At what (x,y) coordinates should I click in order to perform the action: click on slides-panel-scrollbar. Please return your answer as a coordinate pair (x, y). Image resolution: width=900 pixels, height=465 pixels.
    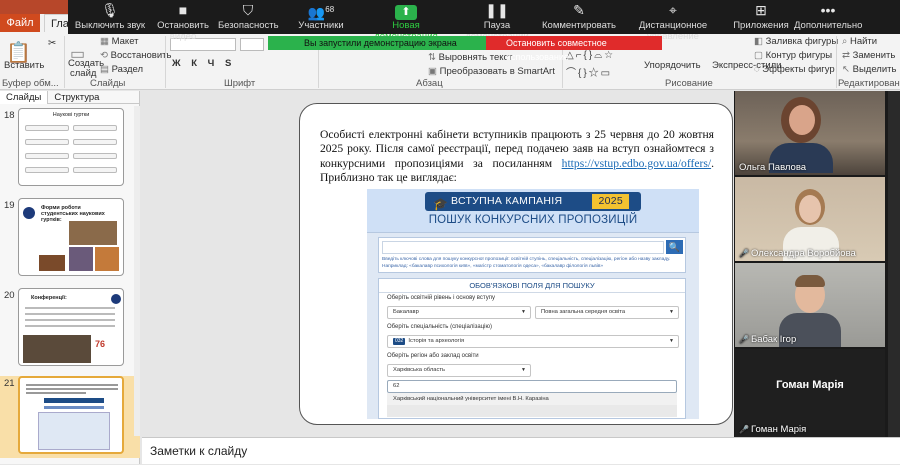
    Looking at the image, I should click on (137, 271).